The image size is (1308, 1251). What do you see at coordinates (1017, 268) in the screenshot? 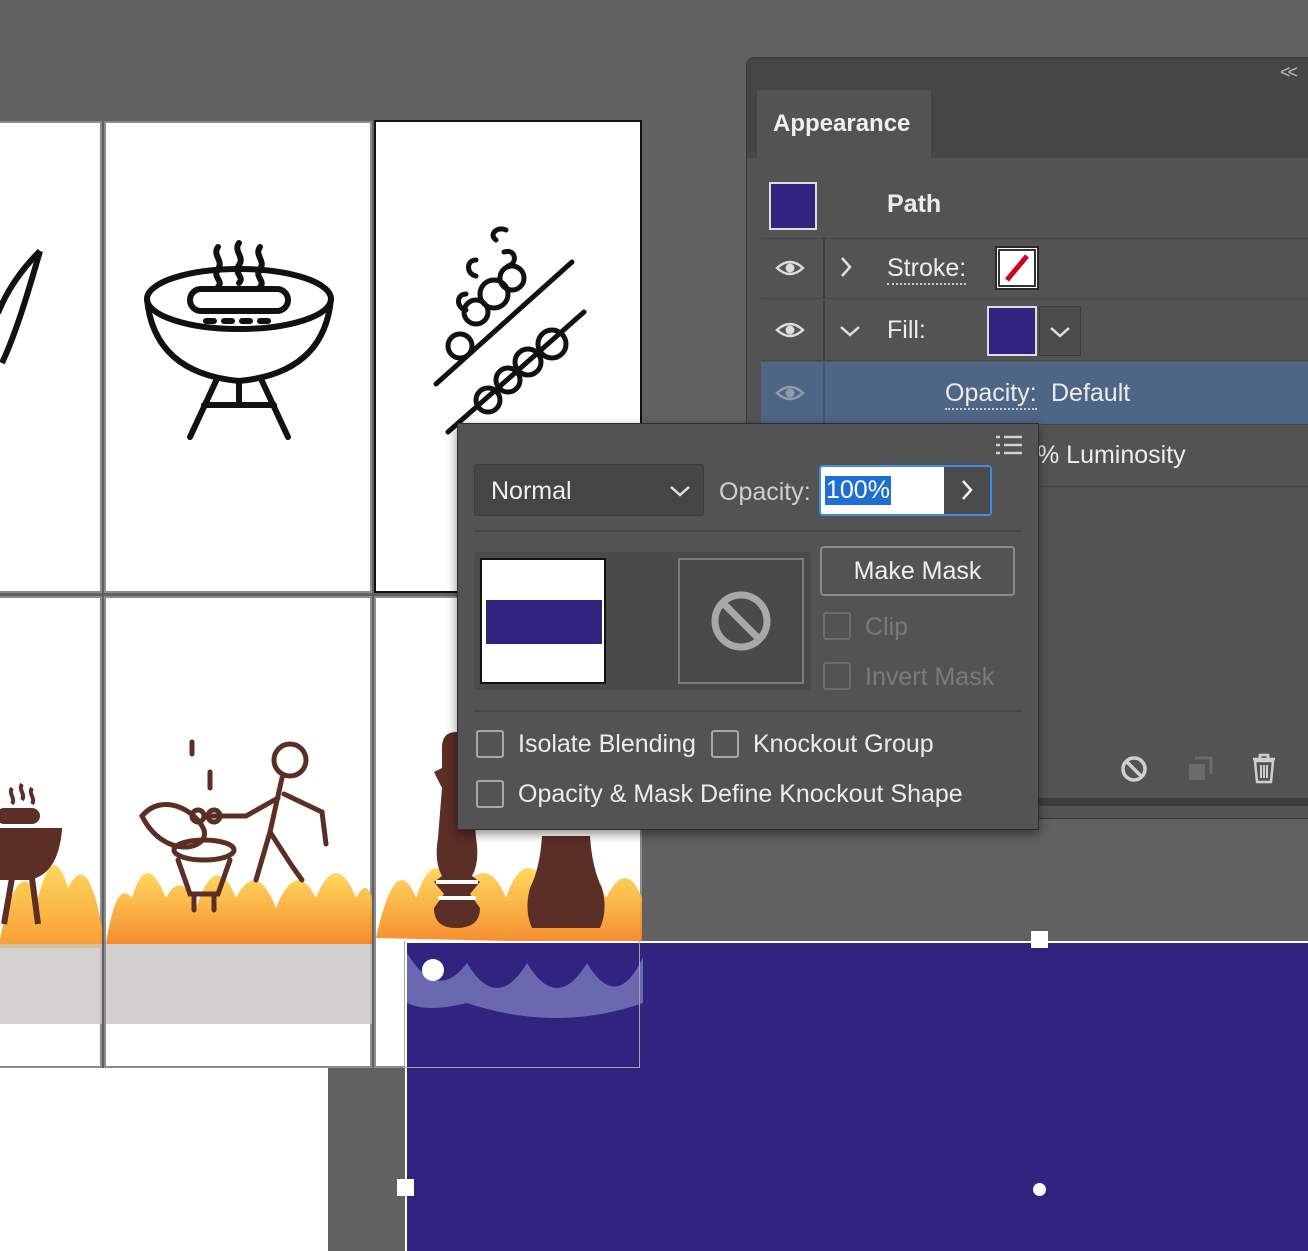
I see `stroke-none-swatch` at bounding box center [1017, 268].